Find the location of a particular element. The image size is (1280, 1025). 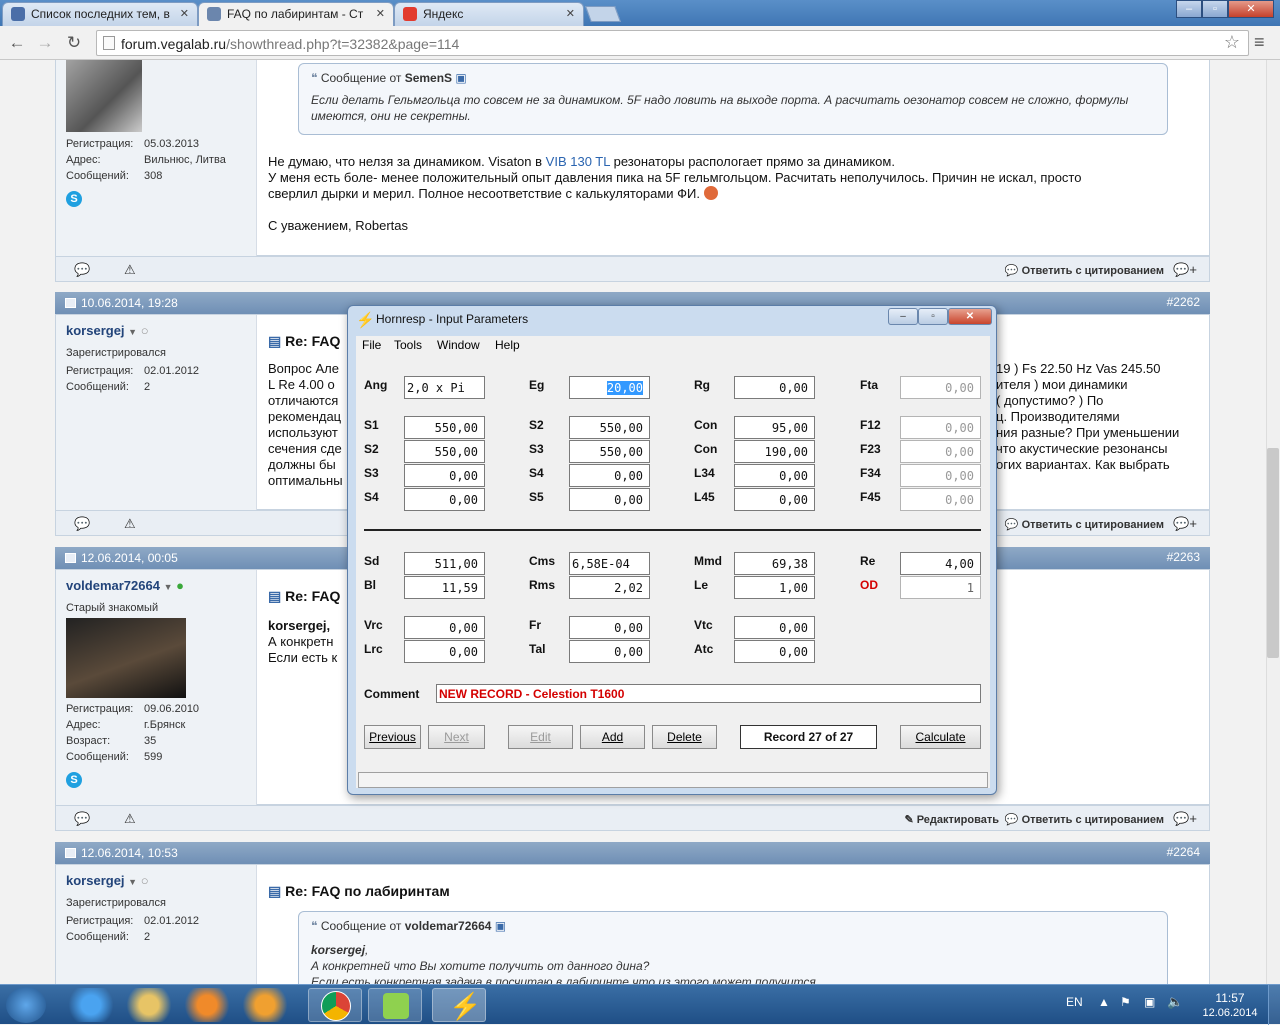

field-vtc: 0,00 is located at coordinates (774, 627).